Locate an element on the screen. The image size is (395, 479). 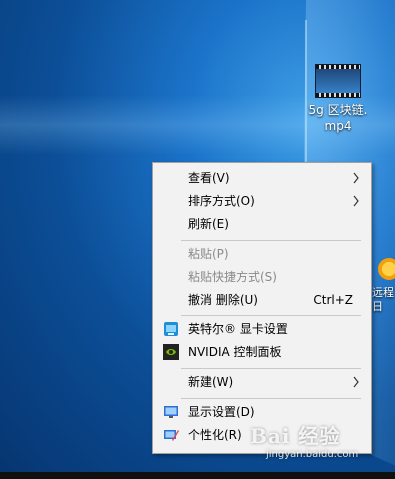
menu-item-label: 排序方式(O) is located at coordinates (221, 201).